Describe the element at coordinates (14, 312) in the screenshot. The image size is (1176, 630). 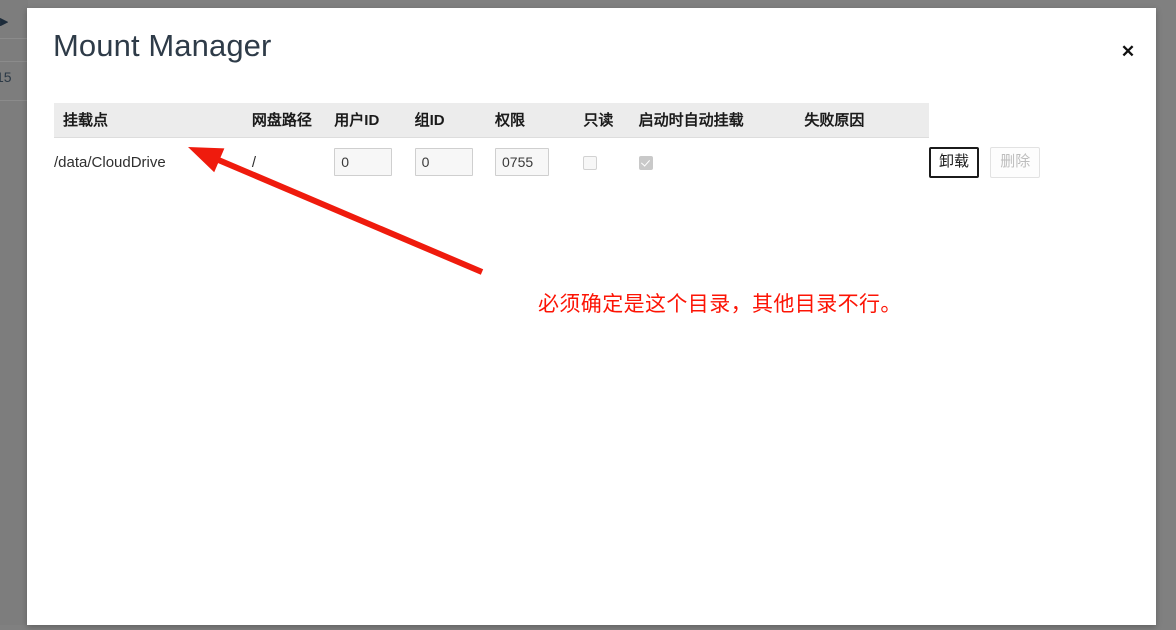
I see `background-page-sliver: ▶ 15` at that location.